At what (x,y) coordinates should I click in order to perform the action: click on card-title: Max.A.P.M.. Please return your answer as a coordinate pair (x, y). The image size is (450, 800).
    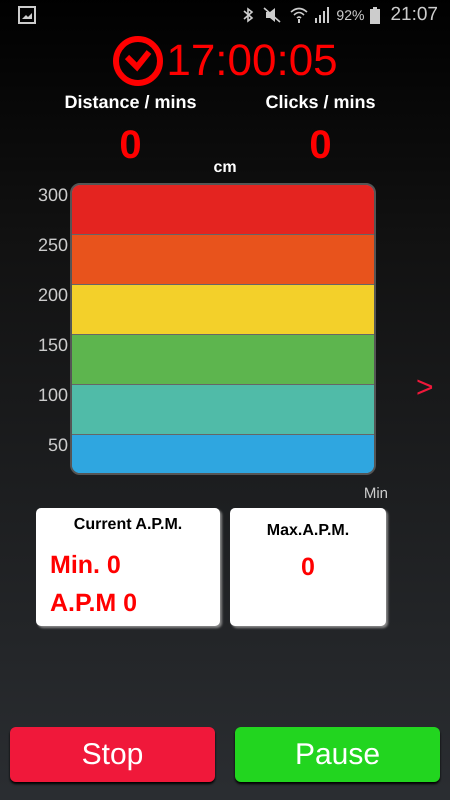
    Looking at the image, I should click on (308, 531).